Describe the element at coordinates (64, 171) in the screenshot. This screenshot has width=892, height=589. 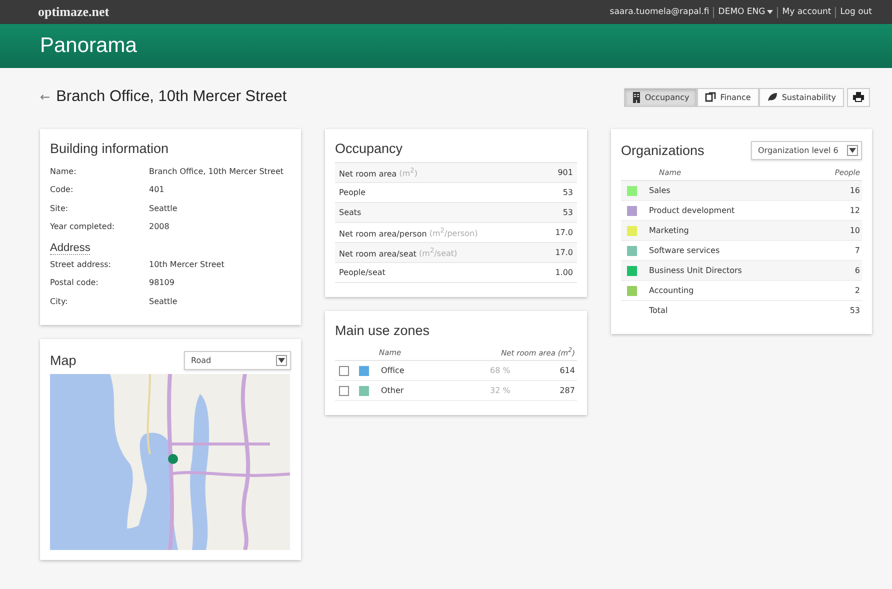
I see `field-label: Name:` at that location.